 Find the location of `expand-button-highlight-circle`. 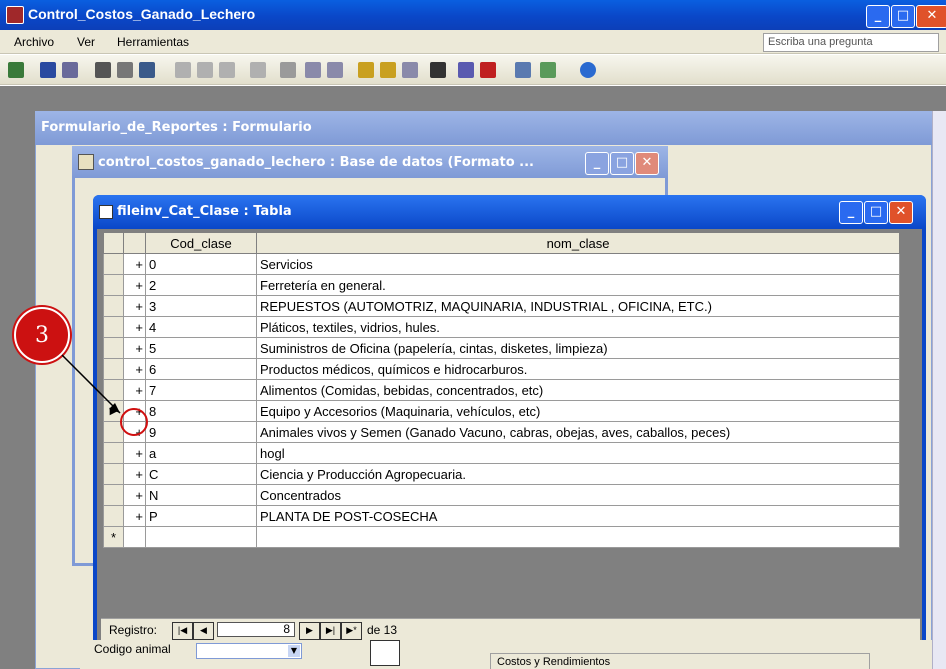

expand-button-highlight-circle is located at coordinates (134, 422).